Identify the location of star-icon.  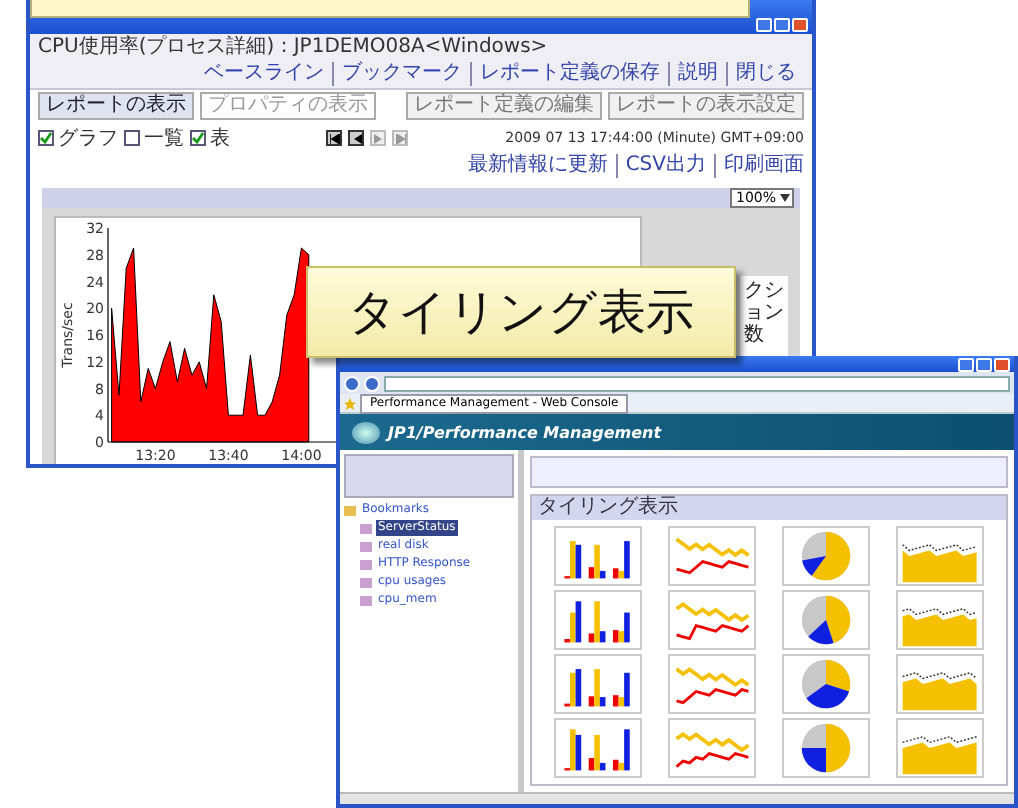
(350, 403).